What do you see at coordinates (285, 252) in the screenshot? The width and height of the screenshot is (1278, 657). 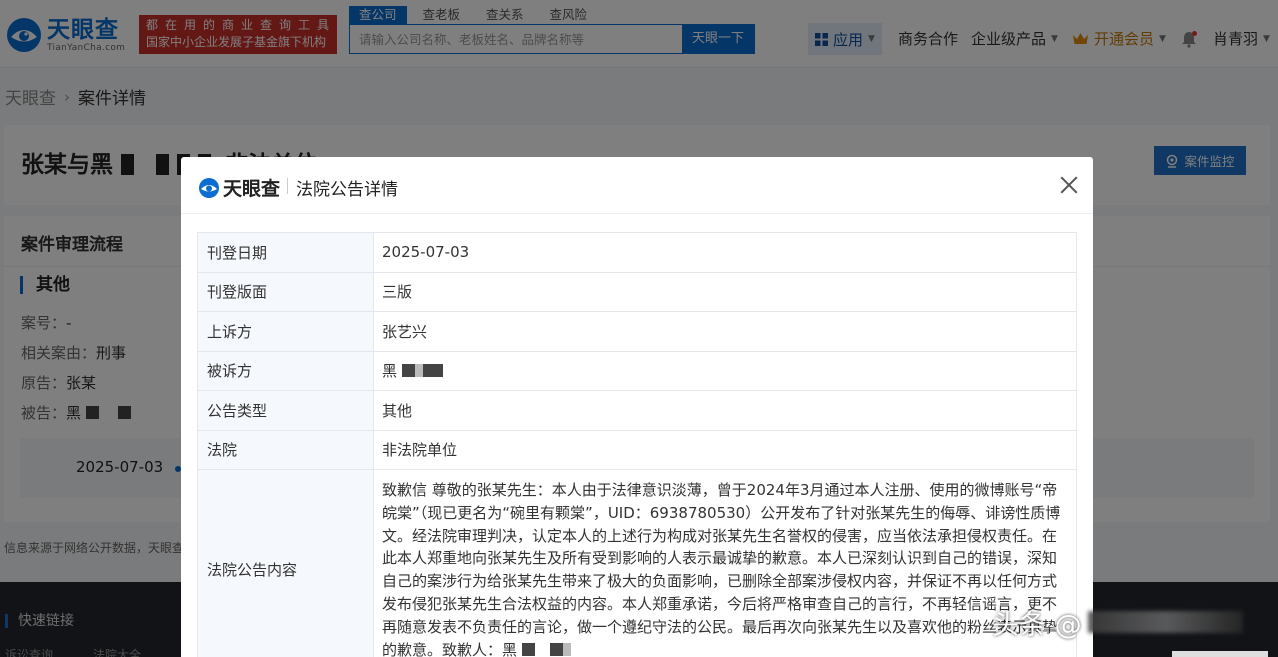 I see `publish-date-label: 刊登日期` at bounding box center [285, 252].